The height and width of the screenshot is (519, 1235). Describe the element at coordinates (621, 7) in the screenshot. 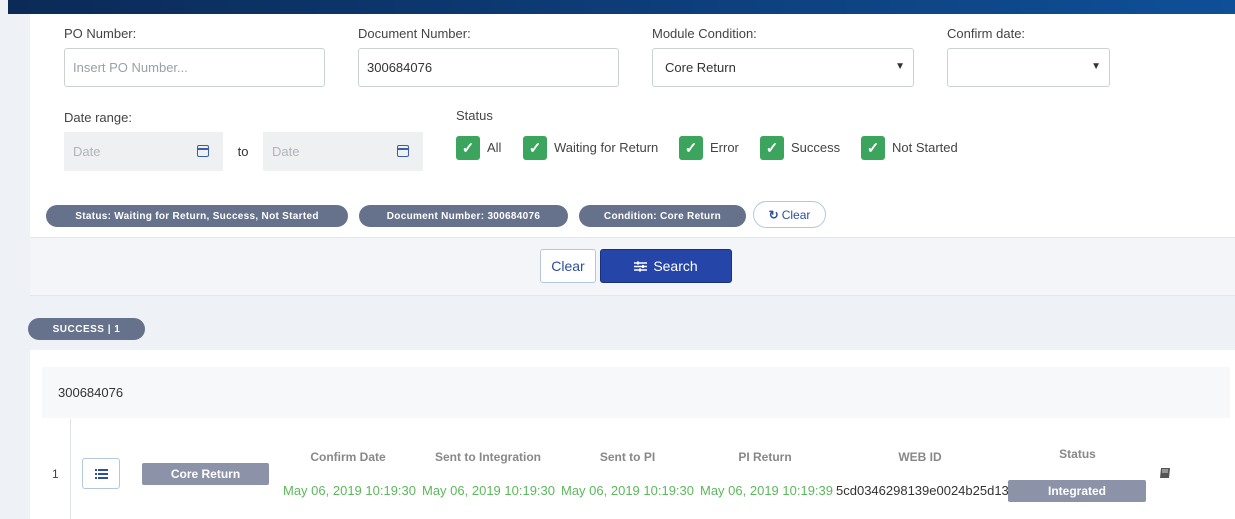

I see `top-accent-bar` at that location.